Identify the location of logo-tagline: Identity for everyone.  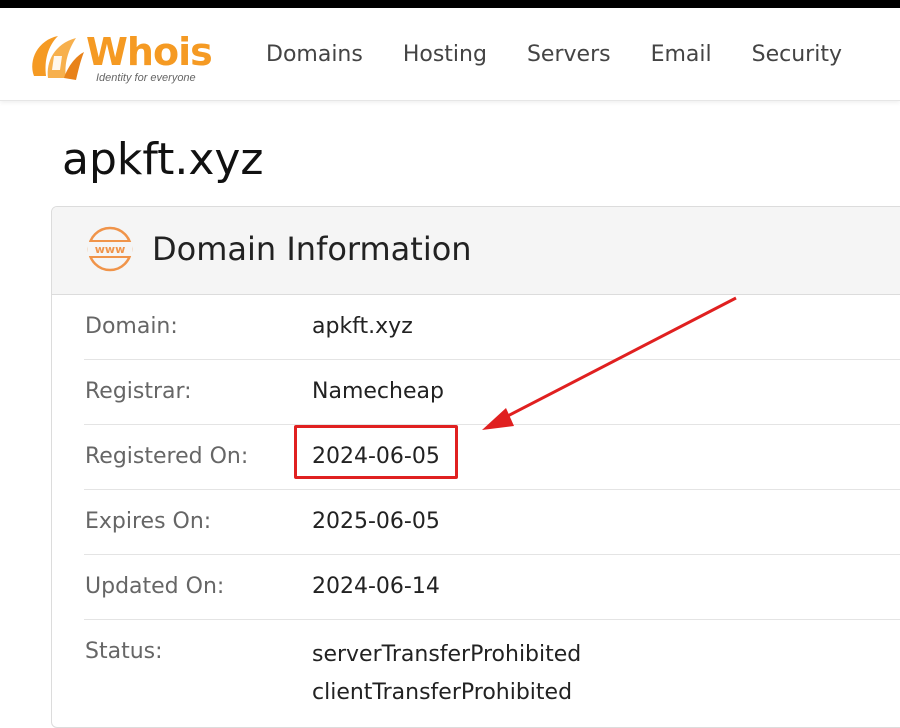
(146, 78).